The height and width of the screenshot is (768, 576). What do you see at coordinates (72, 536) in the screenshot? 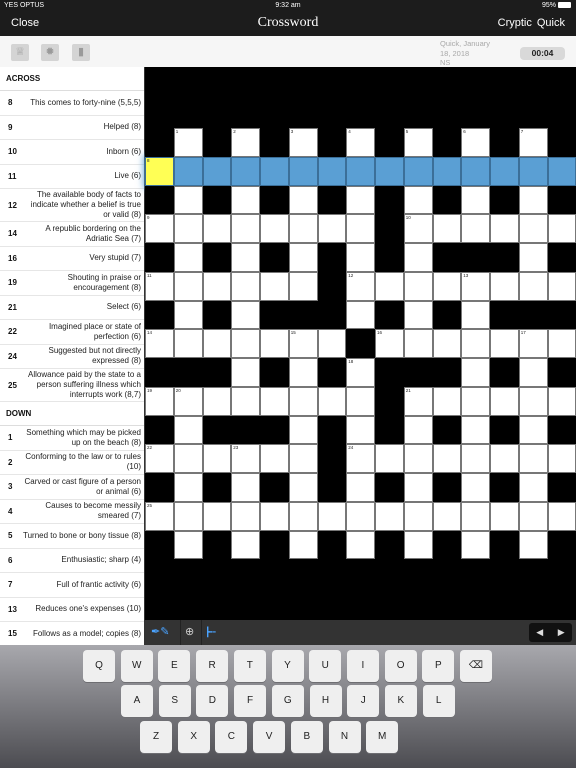
I see `clue-item: 5 Turned to bone or bony tissue (8)` at bounding box center [72, 536].